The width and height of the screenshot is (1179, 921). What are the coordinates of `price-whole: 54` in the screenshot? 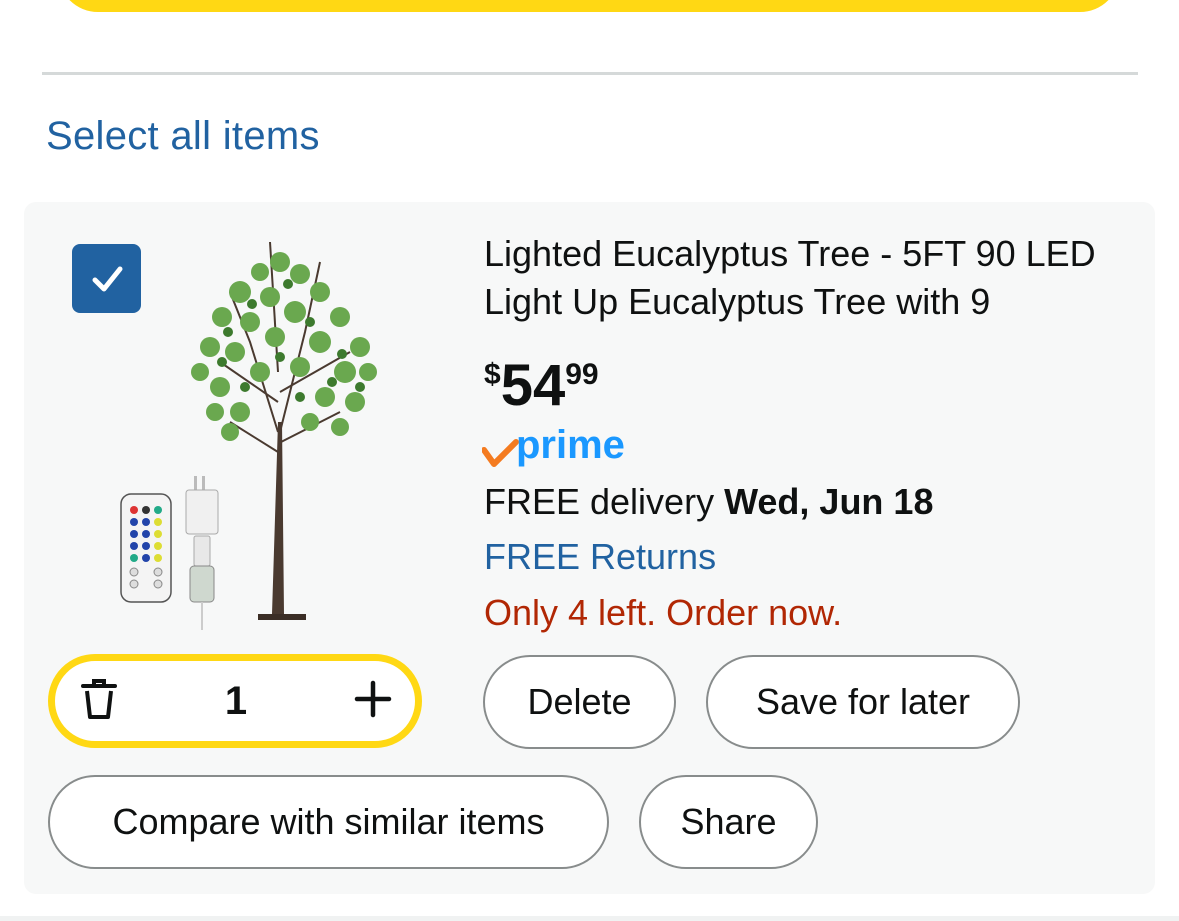 It's located at (533, 385).